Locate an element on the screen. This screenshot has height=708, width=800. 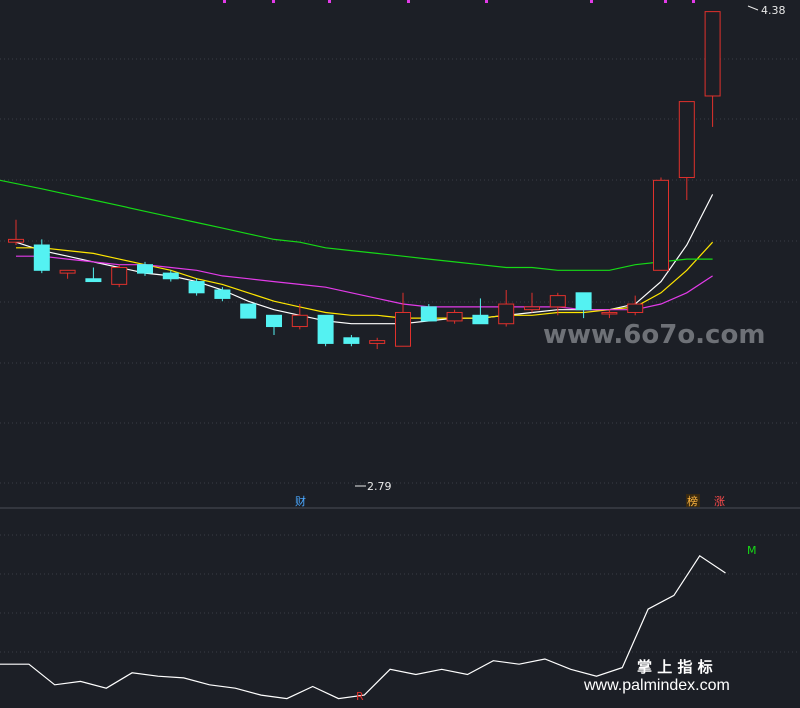
high-price-label: 4.38 is located at coordinates (773, 10).